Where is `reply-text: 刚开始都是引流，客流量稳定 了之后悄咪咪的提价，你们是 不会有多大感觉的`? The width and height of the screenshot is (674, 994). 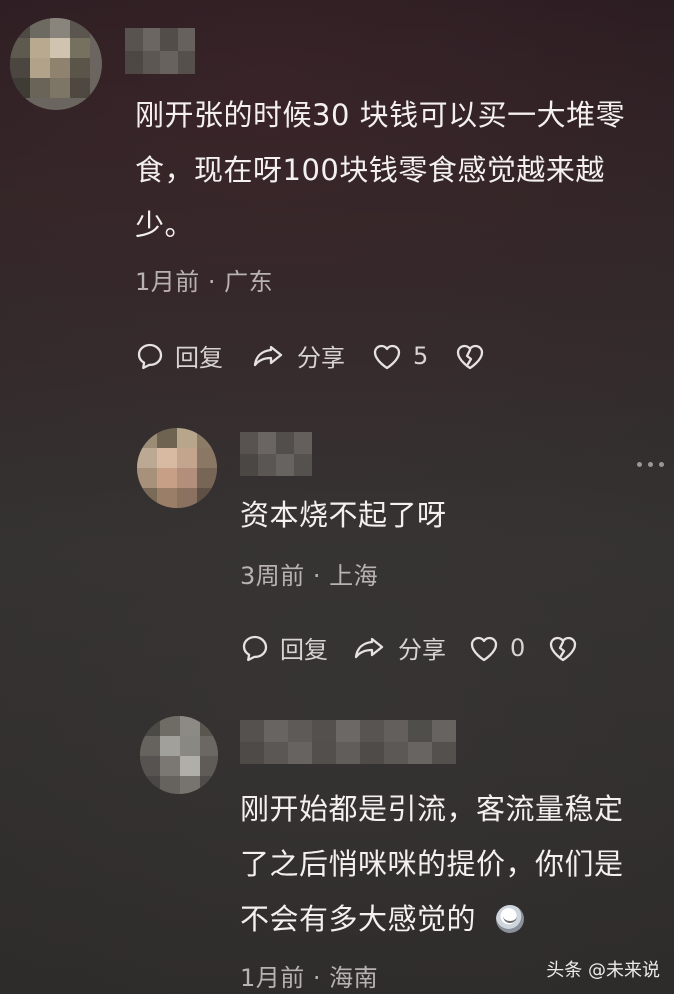
reply-text: 刚开始都是引流，客流量稳定 了之后悄咪咪的提价，你们是 不会有多大感觉的 is located at coordinates (450, 864).